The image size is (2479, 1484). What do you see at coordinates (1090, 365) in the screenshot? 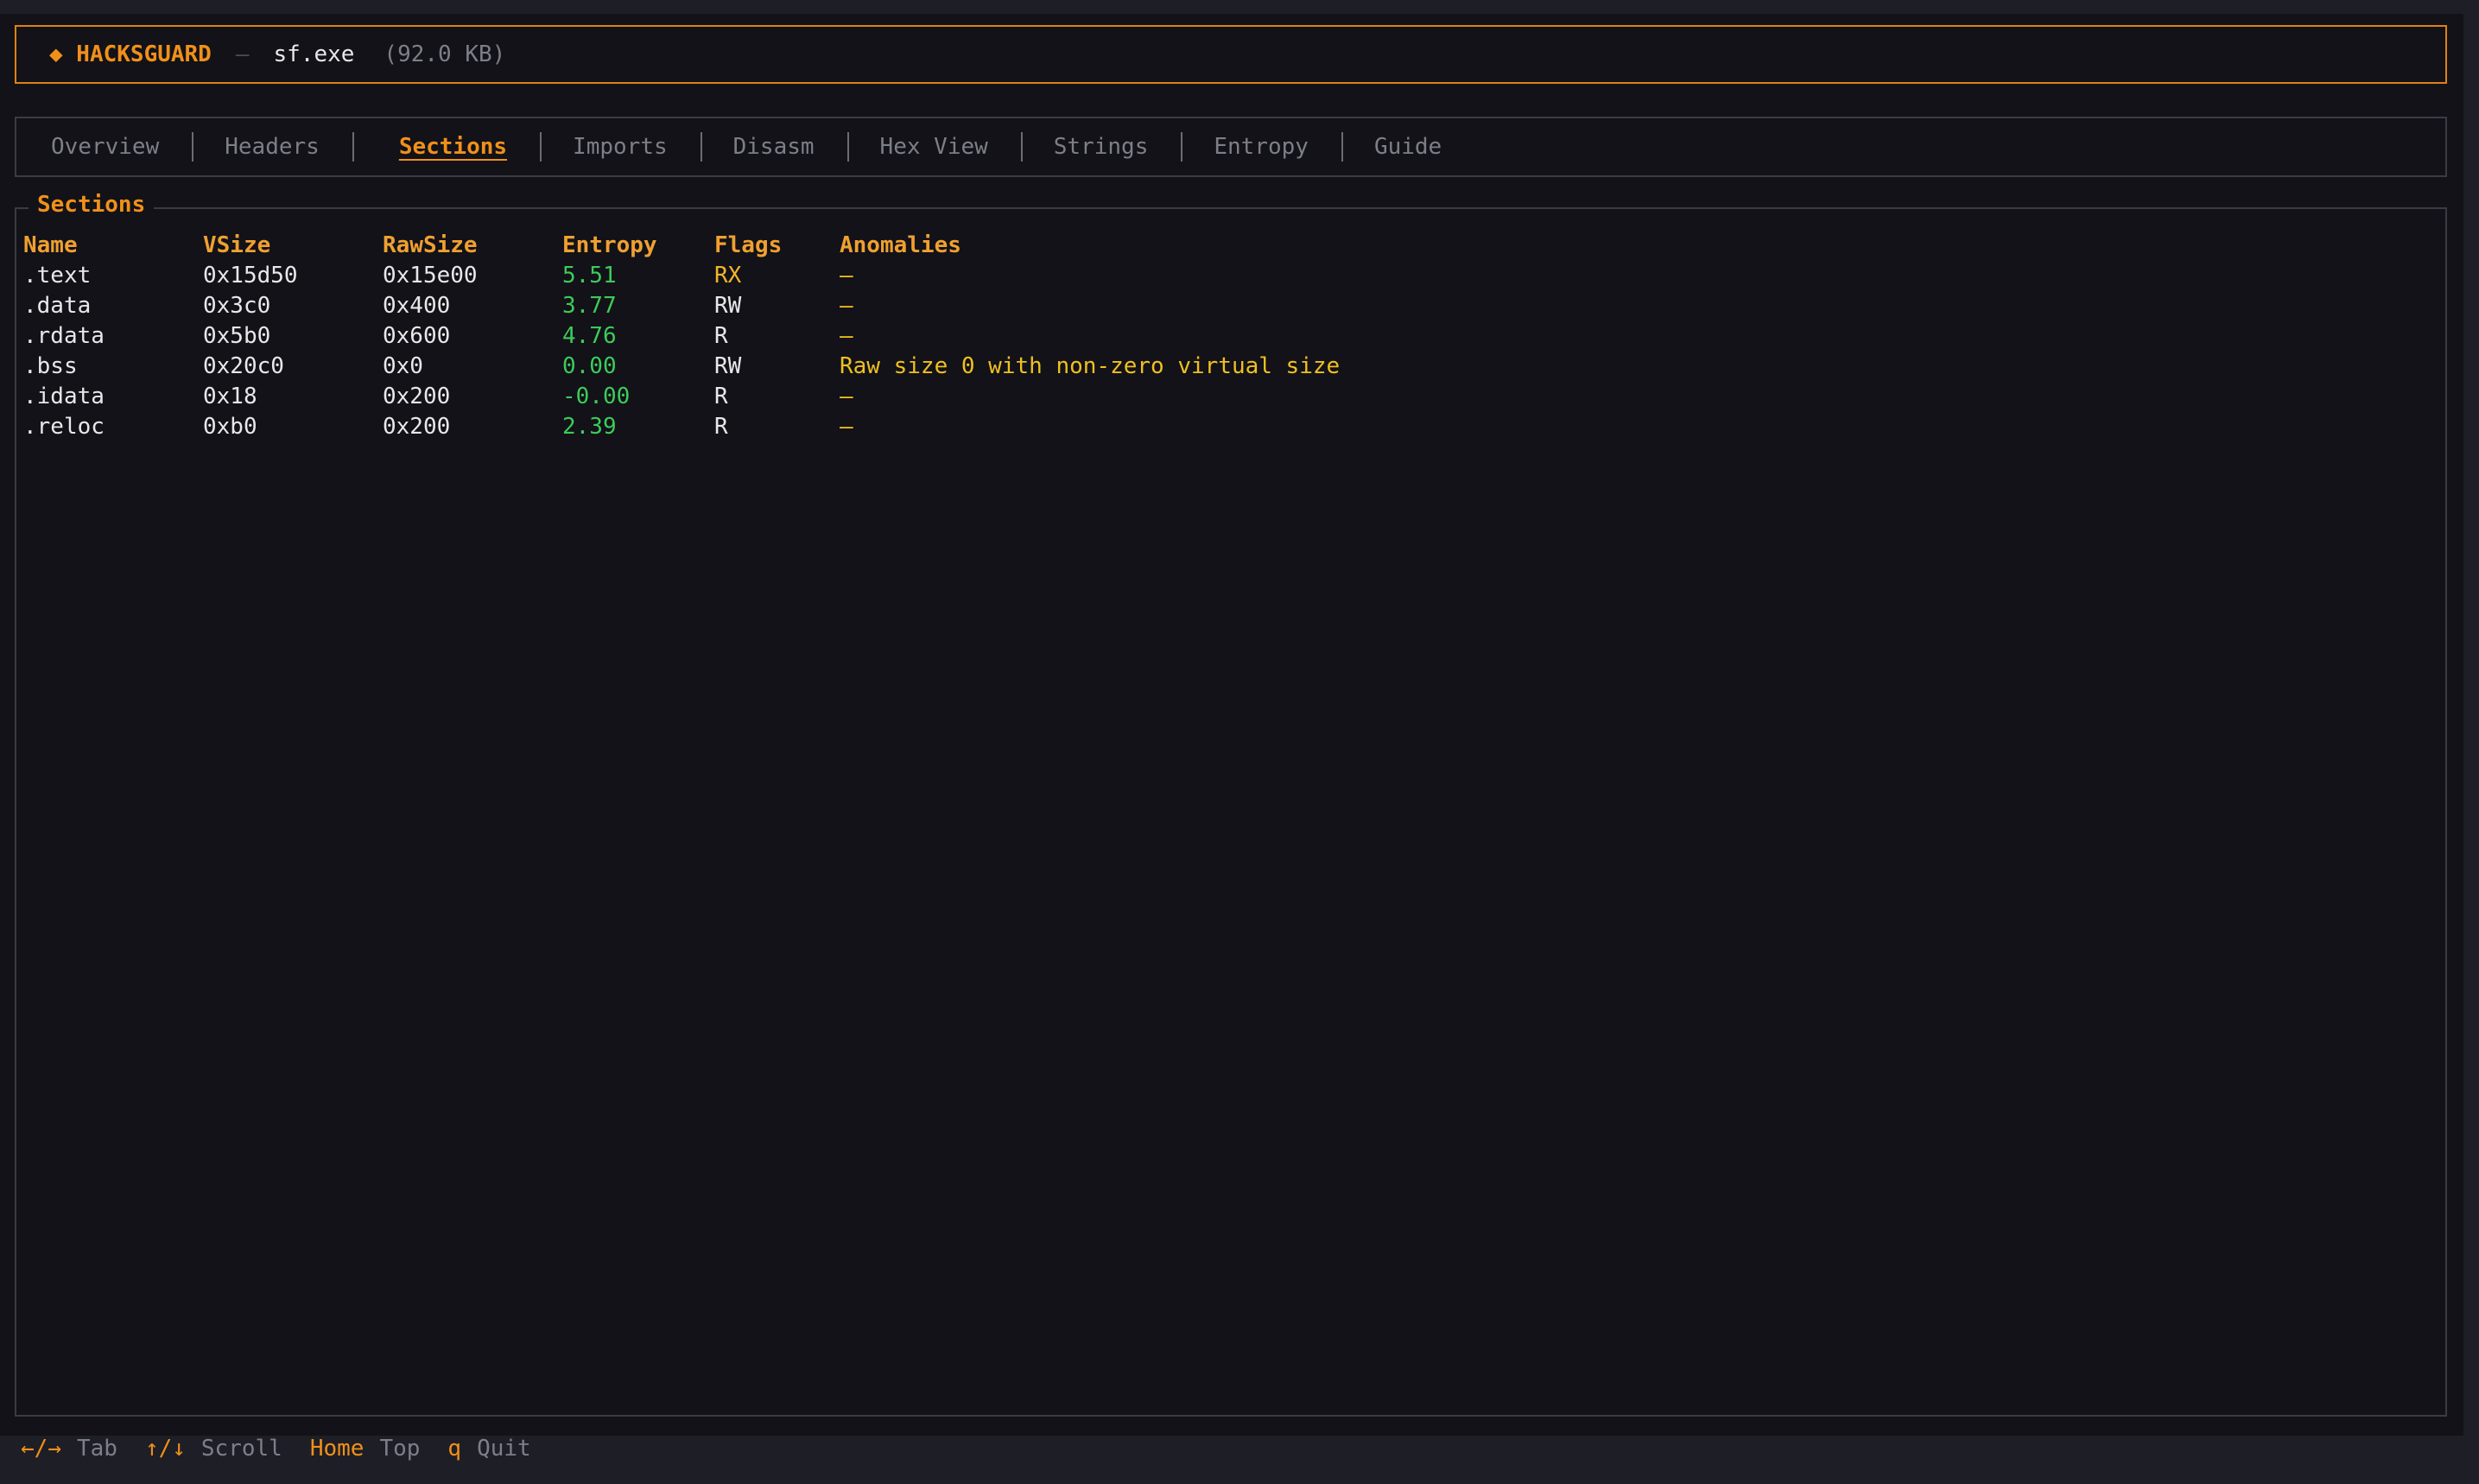
I see `cell-anomalies: Raw size 0 with non-zero virtual size` at bounding box center [1090, 365].